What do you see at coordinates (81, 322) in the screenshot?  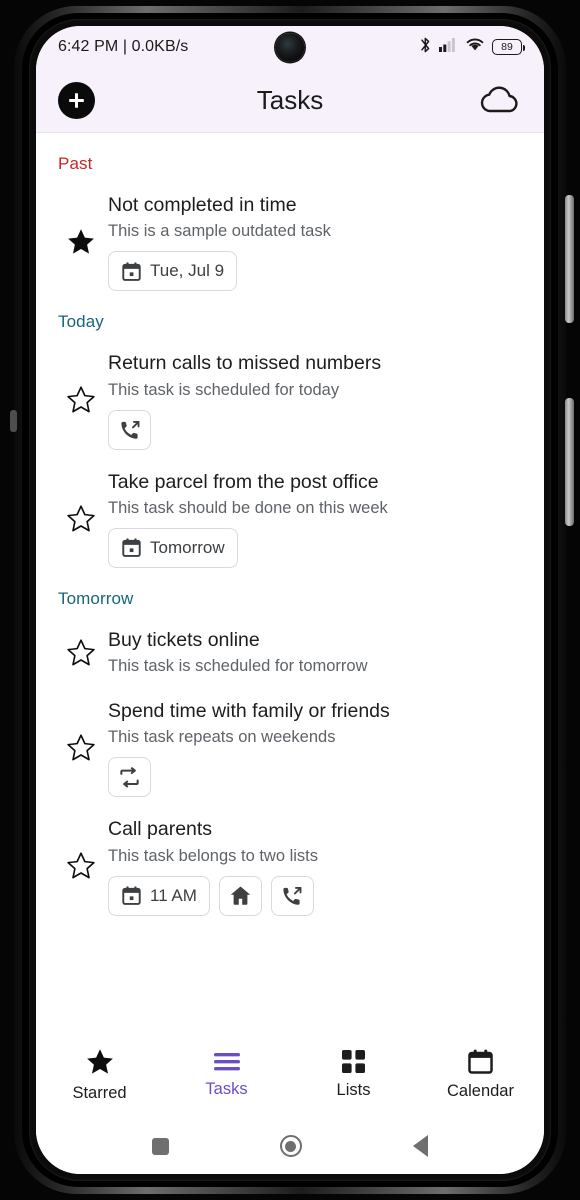 I see `section-header-today: Today` at bounding box center [81, 322].